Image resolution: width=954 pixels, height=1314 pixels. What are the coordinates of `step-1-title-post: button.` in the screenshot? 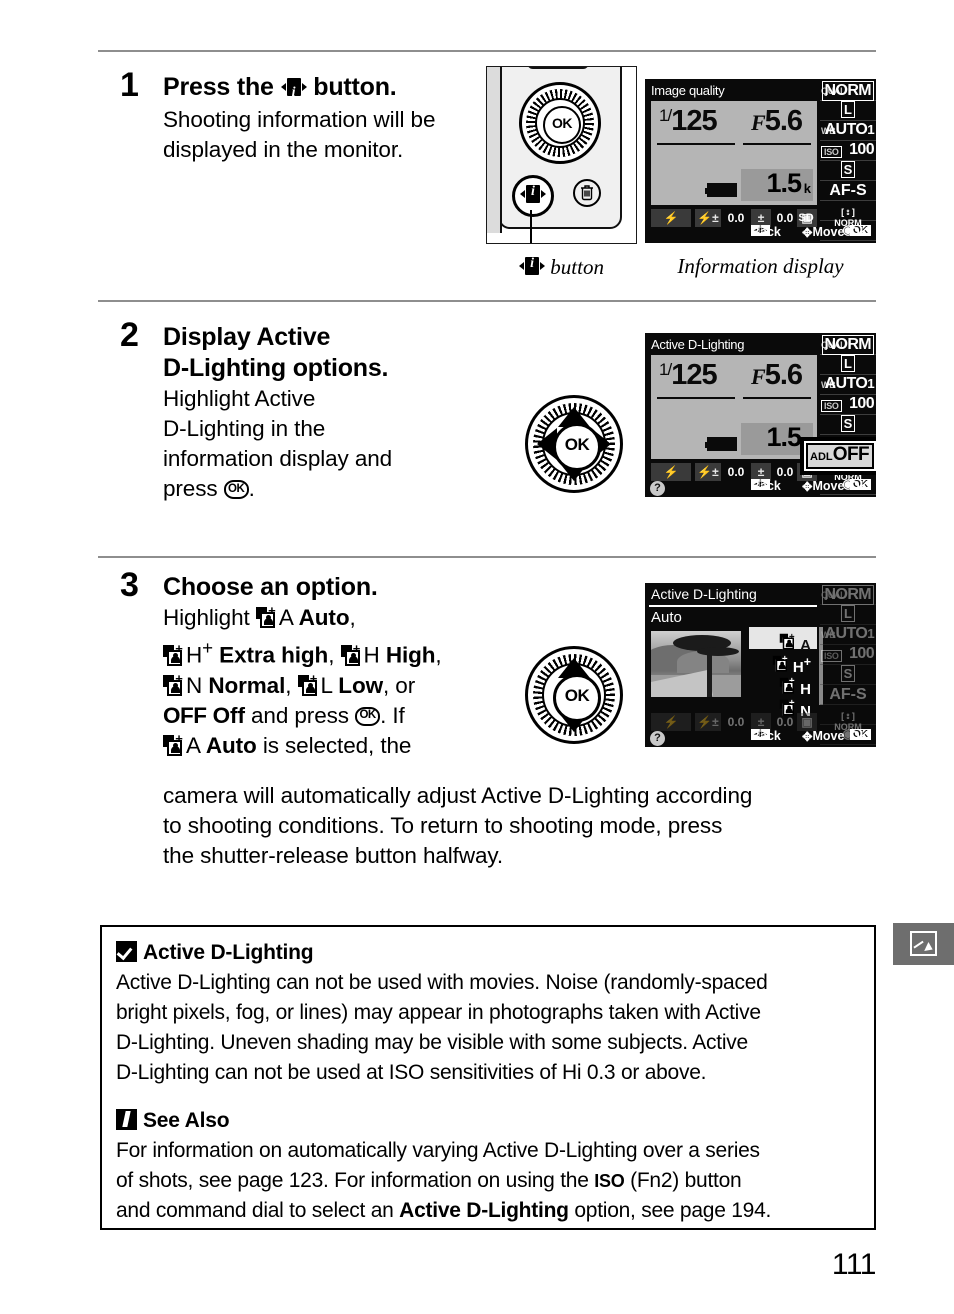 It's located at (351, 87).